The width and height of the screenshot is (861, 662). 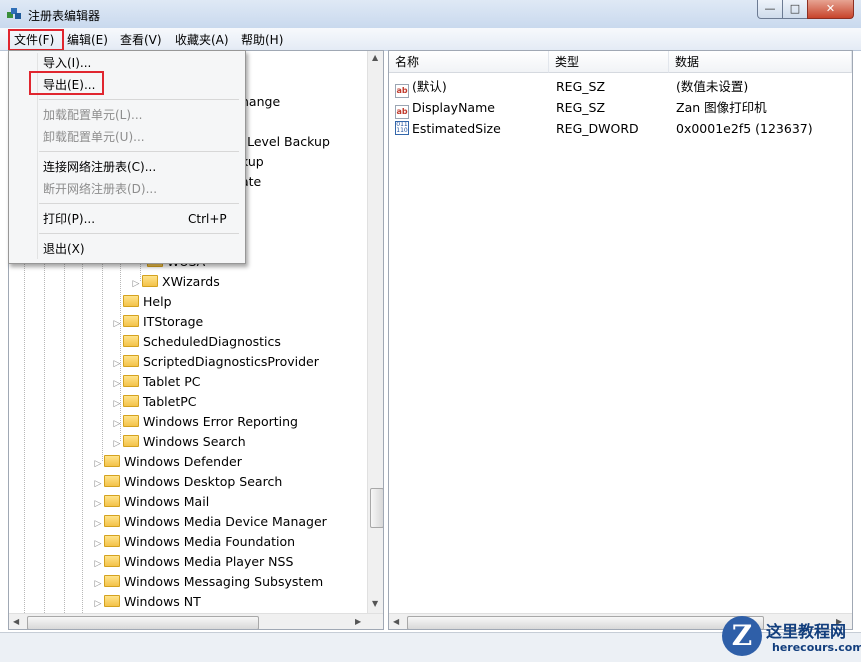 I want to click on tree-item-label: ITStorage, so click(x=173, y=321).